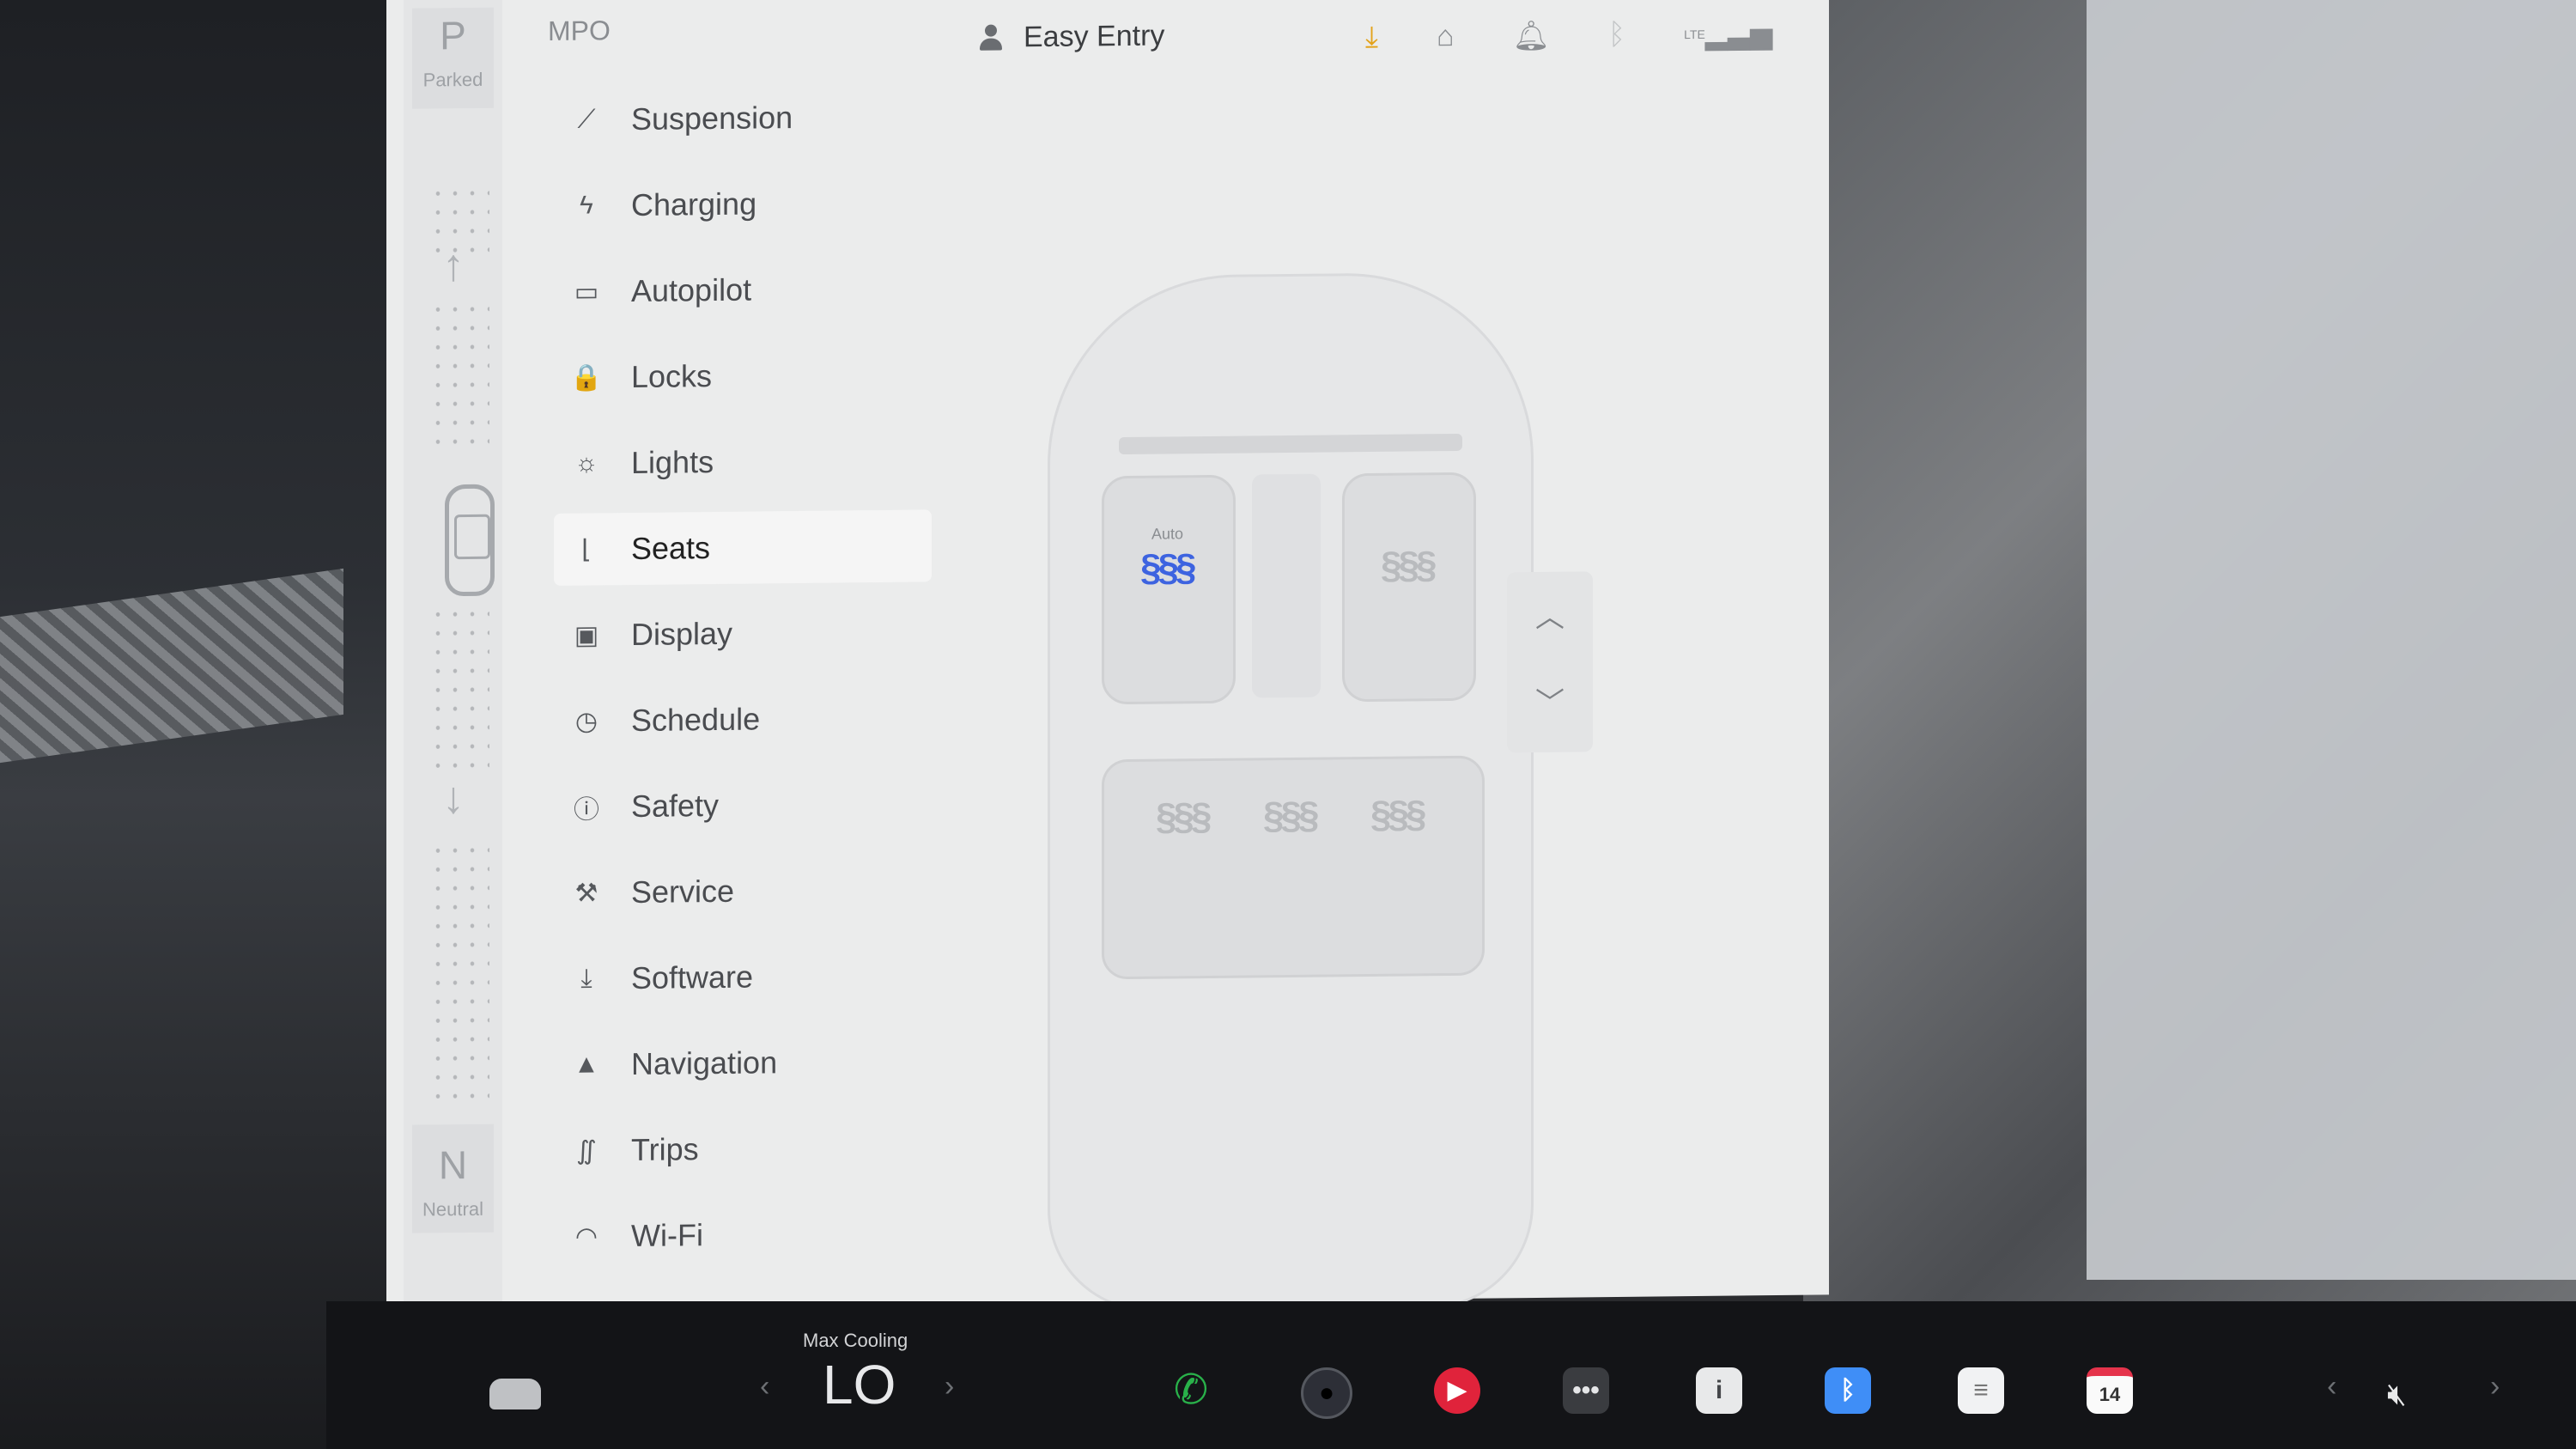  What do you see at coordinates (1191, 1390) in the screenshot?
I see `phone-icon: ✆` at bounding box center [1191, 1390].